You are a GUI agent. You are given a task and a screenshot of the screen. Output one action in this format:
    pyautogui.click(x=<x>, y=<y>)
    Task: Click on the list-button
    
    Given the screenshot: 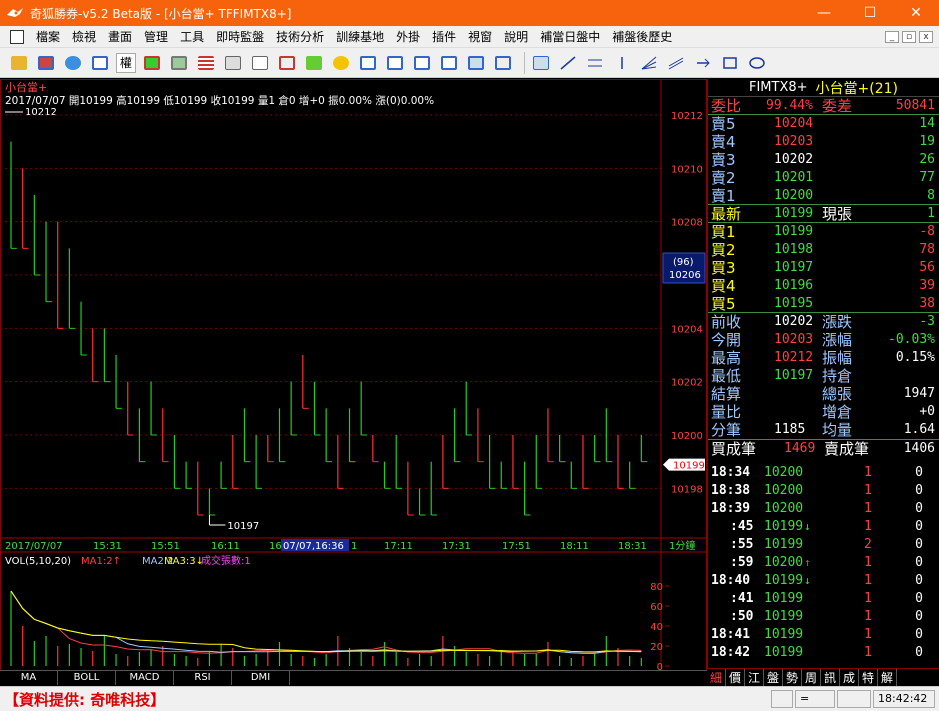 What is the action you would take?
    pyautogui.click(x=206, y=63)
    